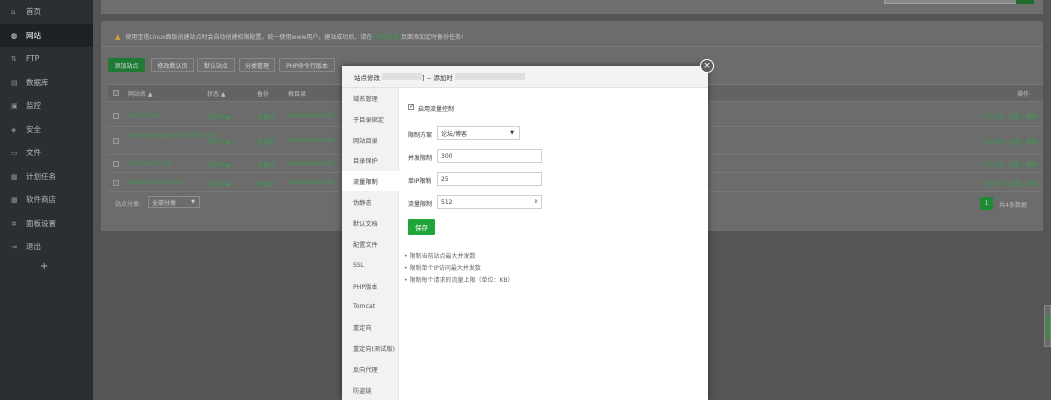 The width and height of the screenshot is (1051, 400). Describe the element at coordinates (1025, 2) in the screenshot. I see `search-button` at that location.